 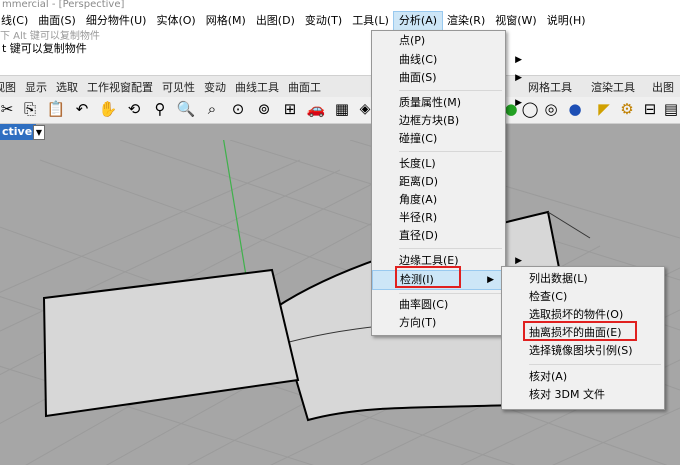 I want to click on undo-icon: ↶, so click(x=82, y=109).